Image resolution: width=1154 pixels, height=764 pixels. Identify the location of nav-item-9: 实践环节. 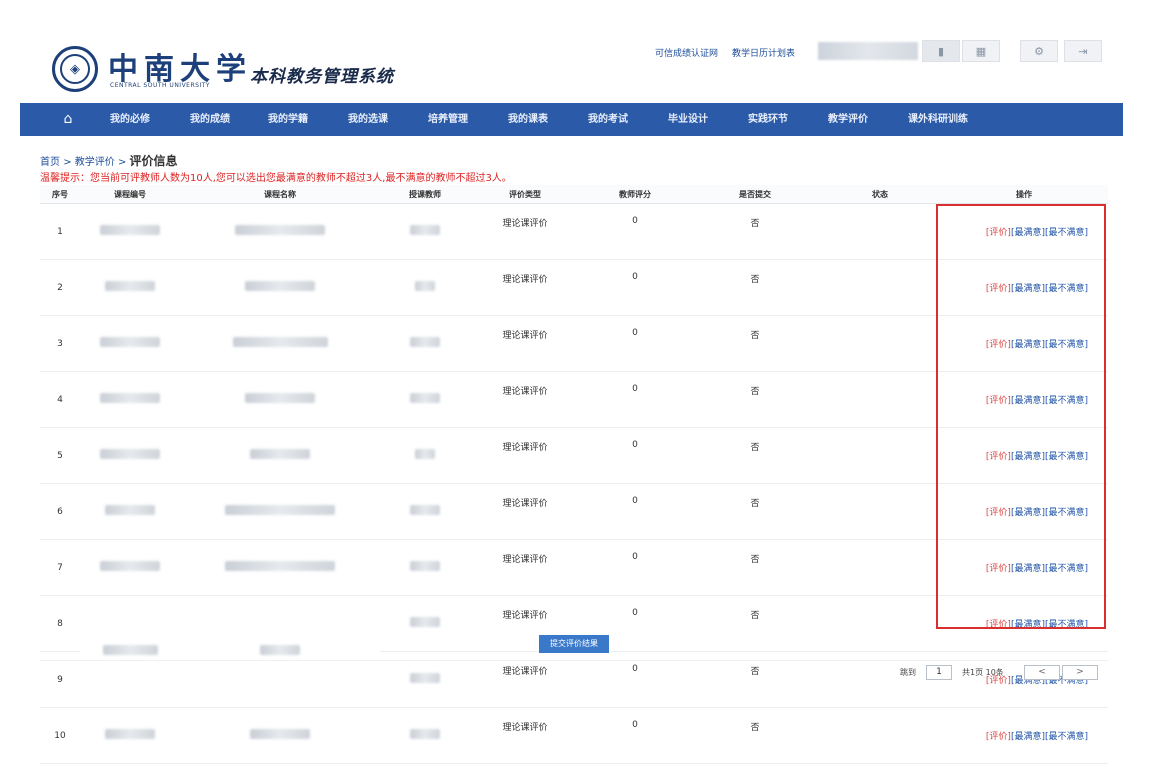
(768, 119).